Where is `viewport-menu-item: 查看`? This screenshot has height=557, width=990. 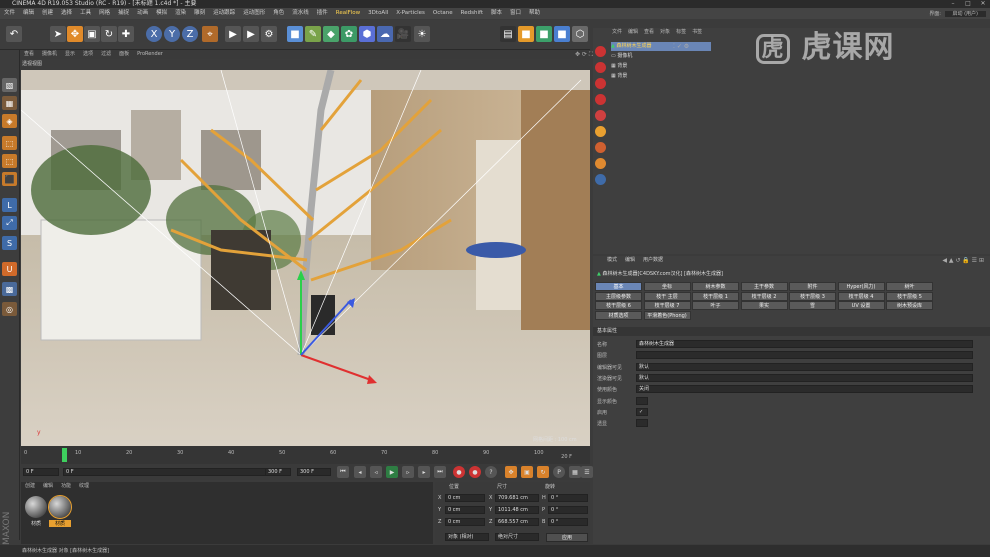 viewport-menu-item: 查看 is located at coordinates (29, 54).